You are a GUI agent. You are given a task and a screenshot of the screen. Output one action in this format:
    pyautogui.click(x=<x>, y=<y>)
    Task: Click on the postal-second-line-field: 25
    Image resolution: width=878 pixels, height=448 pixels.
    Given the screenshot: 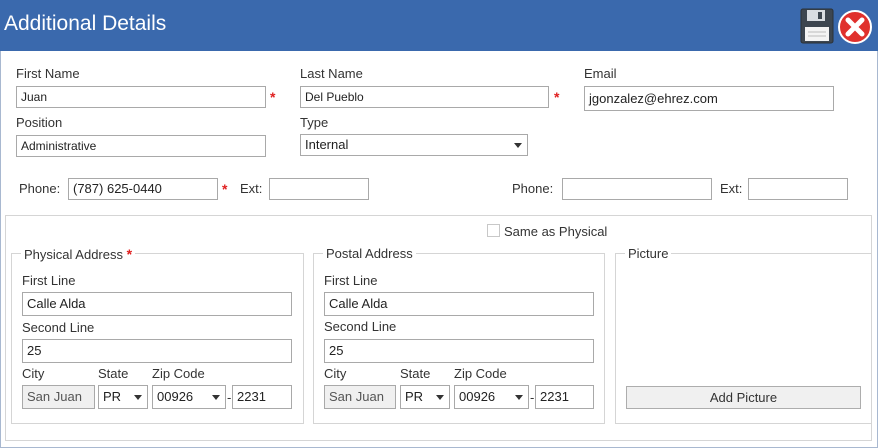 What is the action you would take?
    pyautogui.click(x=459, y=351)
    